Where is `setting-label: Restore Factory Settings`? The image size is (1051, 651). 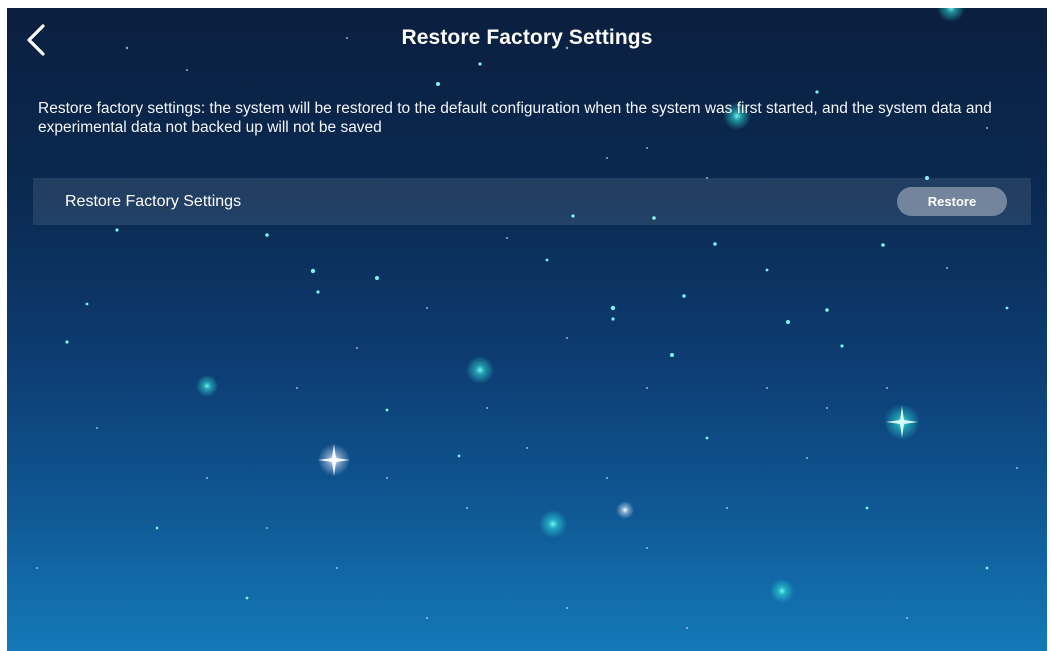
setting-label: Restore Factory Settings is located at coordinates (153, 201).